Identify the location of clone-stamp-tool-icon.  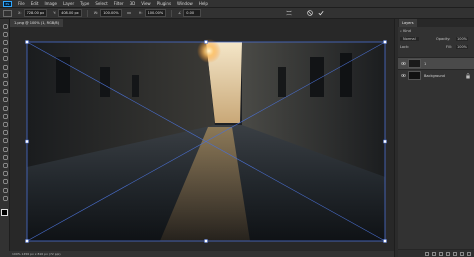
(5, 100).